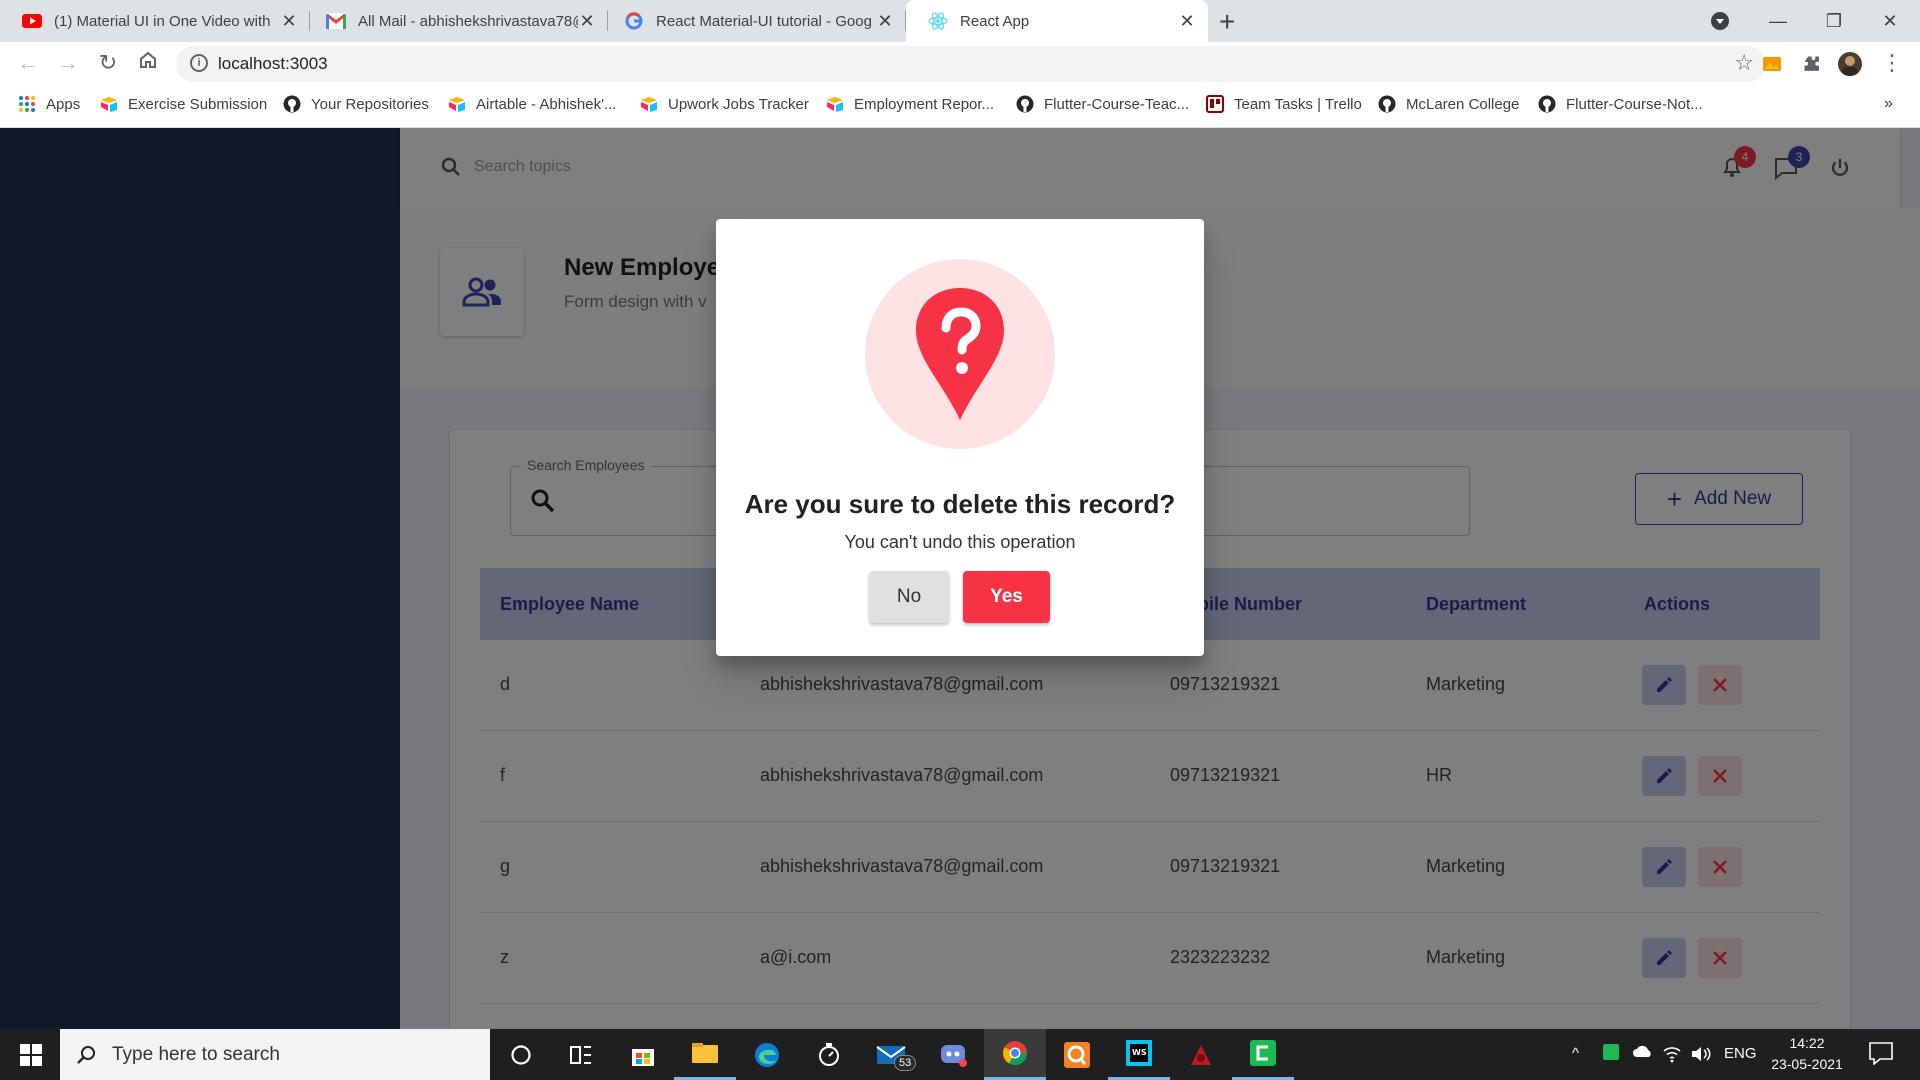  I want to click on wifi-icon, so click(1672, 1056).